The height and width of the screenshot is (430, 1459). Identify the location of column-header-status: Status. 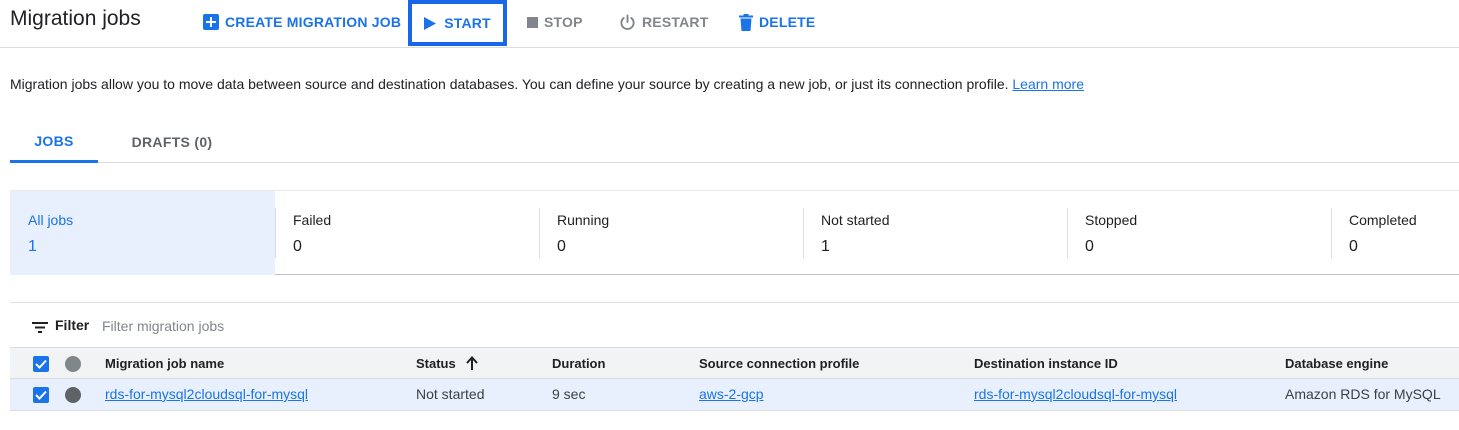
(447, 363).